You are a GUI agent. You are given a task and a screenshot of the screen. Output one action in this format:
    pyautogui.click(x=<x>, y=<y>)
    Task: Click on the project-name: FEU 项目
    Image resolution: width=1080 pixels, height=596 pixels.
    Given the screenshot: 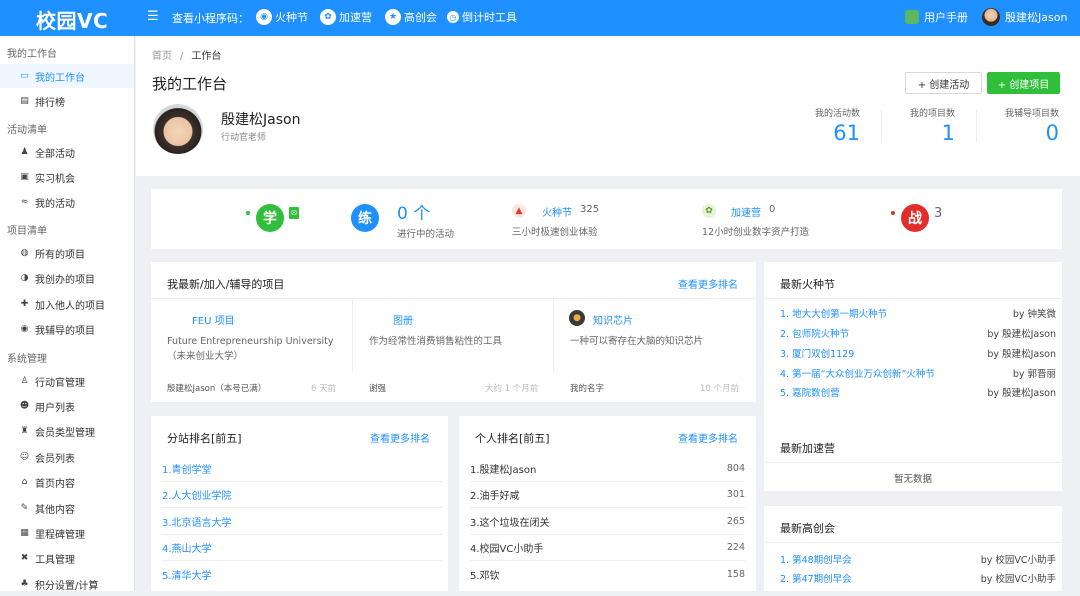 What is the action you would take?
    pyautogui.click(x=213, y=319)
    